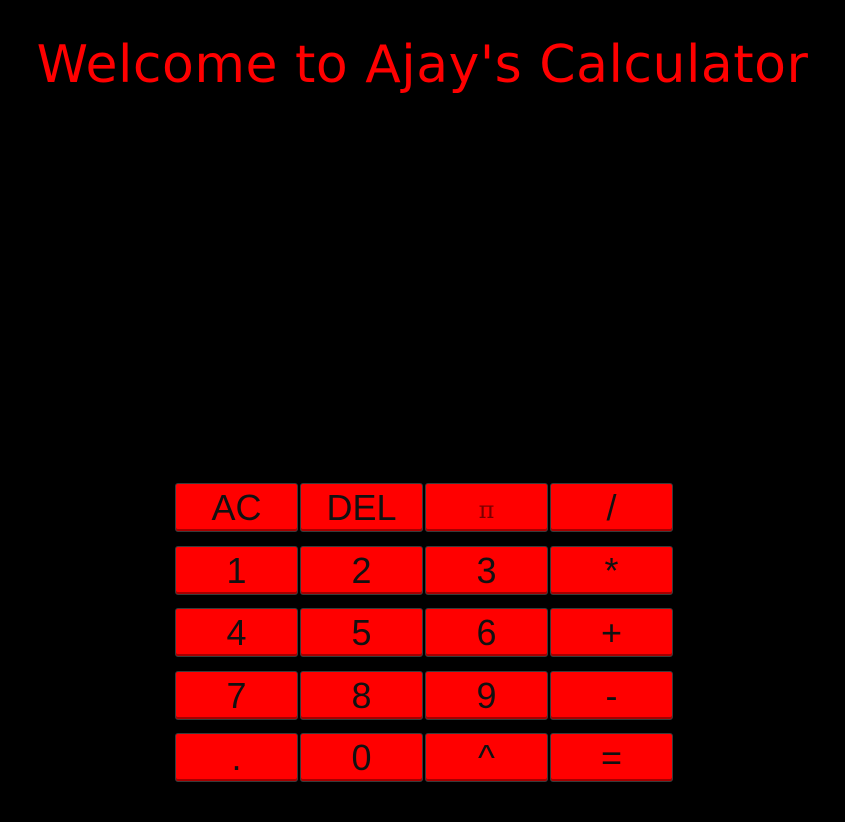 Image resolution: width=845 pixels, height=822 pixels. What do you see at coordinates (486, 695) in the screenshot?
I see `digit-9-button: 9` at bounding box center [486, 695].